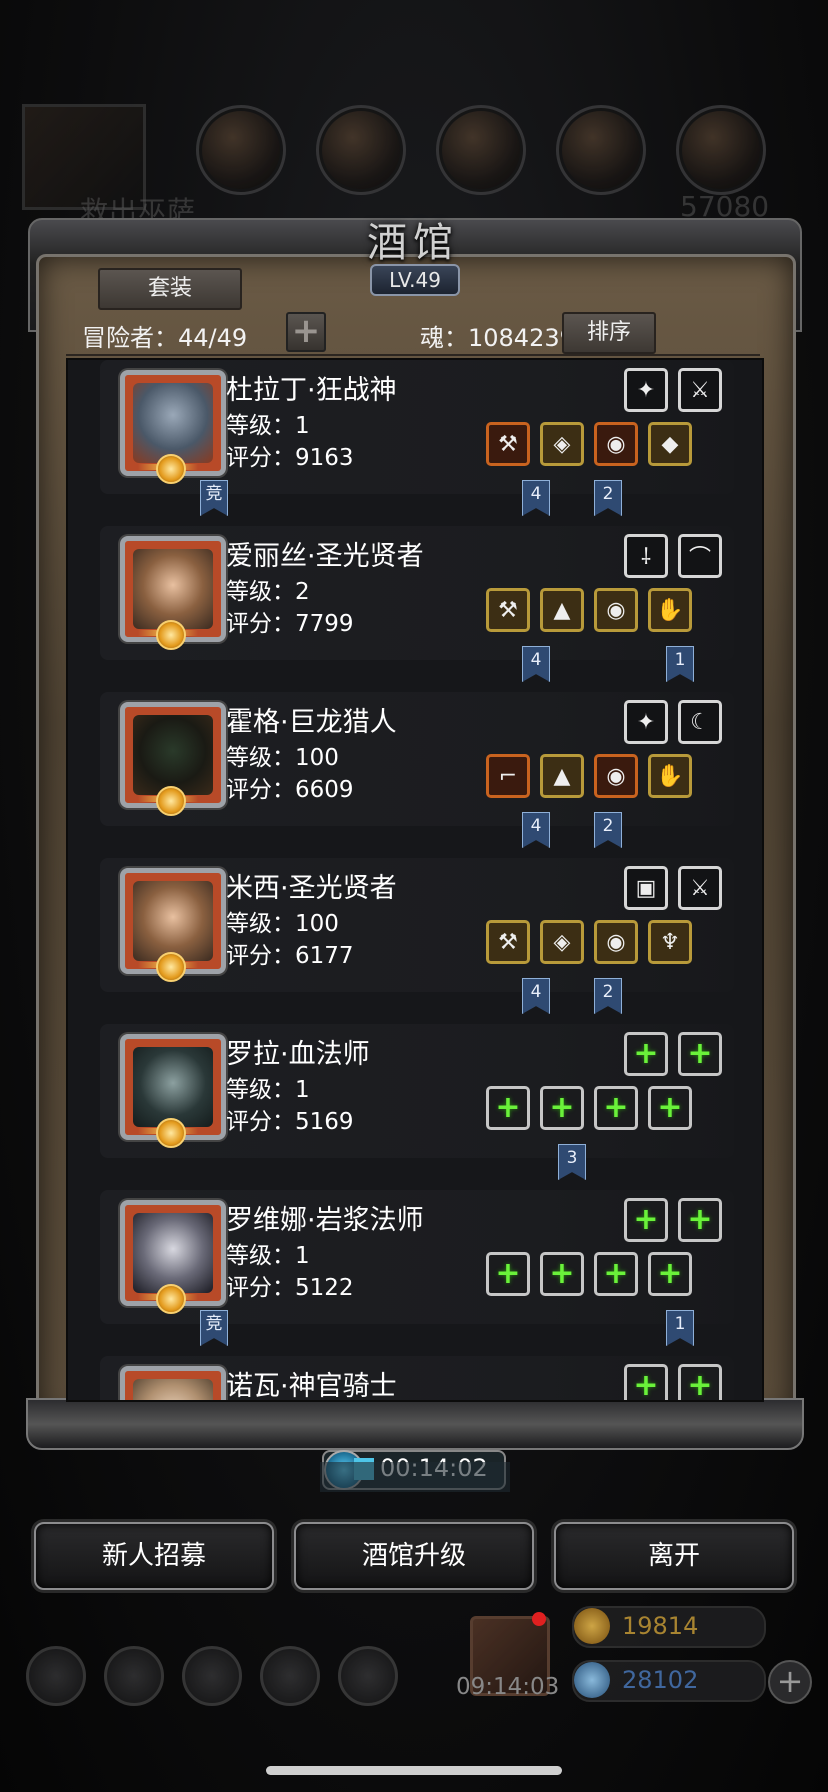 The height and width of the screenshot is (1792, 828). I want to click on hero-card: 罗拉·血法师 等级：1 评分：5169 + + + + + +, so click(417, 1091).